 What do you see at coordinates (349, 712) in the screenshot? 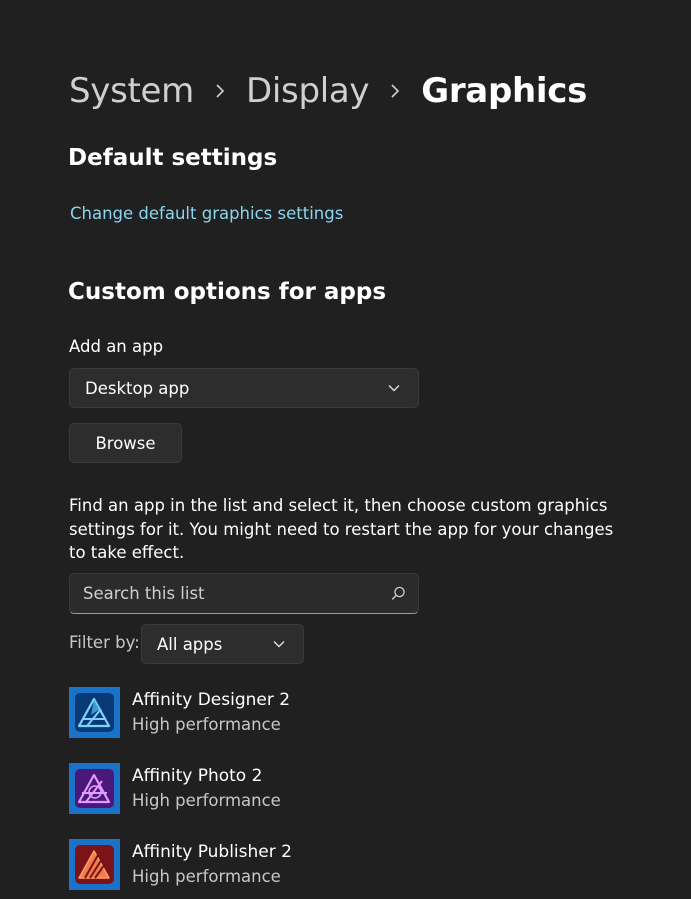
I see `app-list-item-affinity-designer: Affinity Designer 2 High performance` at bounding box center [349, 712].